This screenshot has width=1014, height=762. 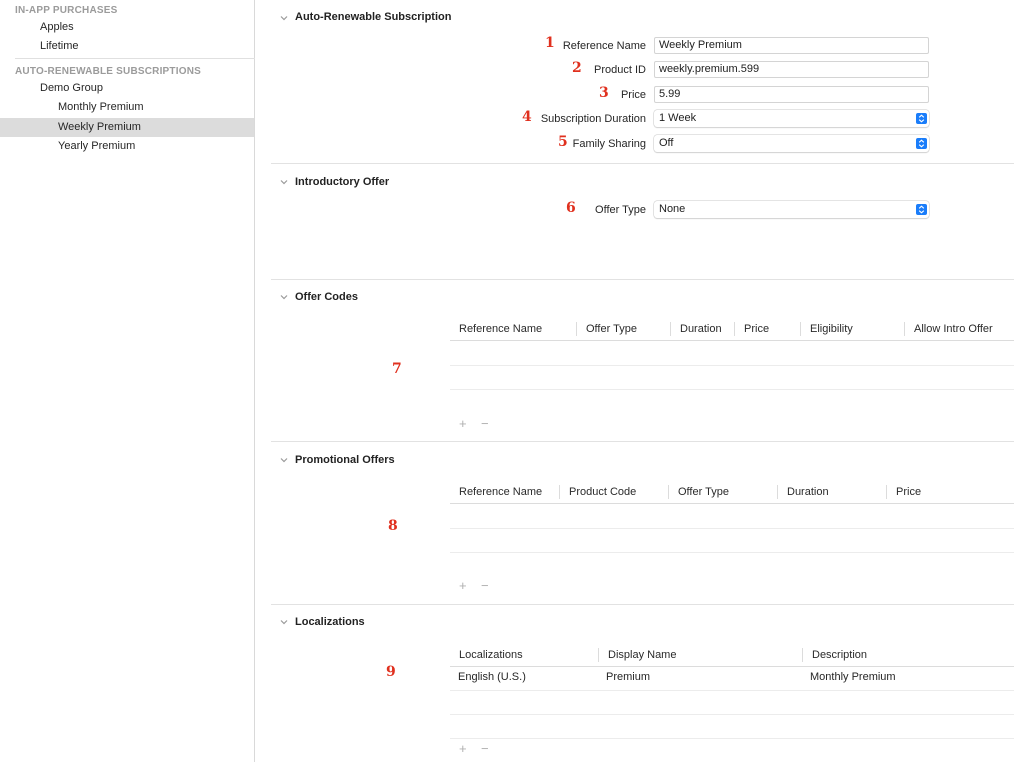 What do you see at coordinates (66, 10) in the screenshot?
I see `sidebar-header-in-app-purchases: IN-APP PURCHASES` at bounding box center [66, 10].